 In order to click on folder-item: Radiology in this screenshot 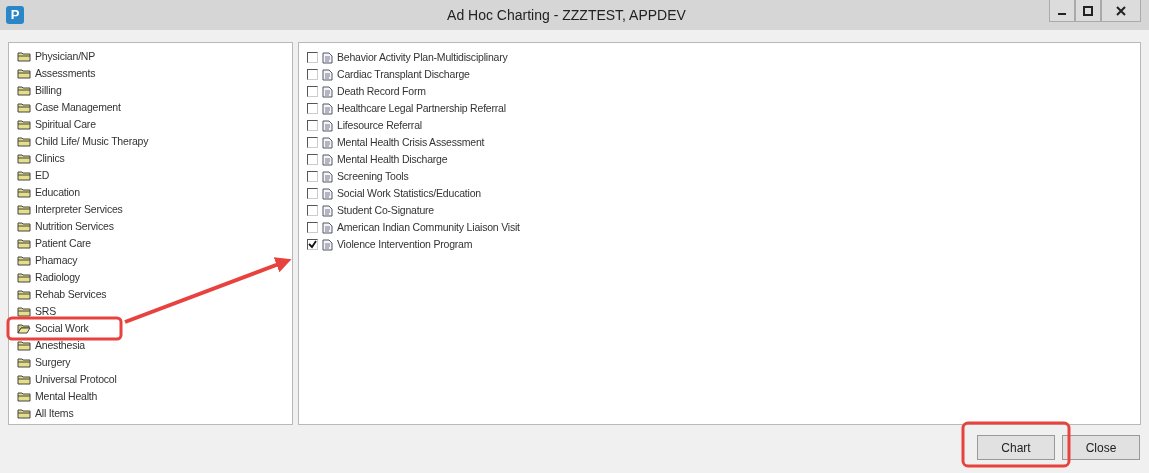, I will do `click(57, 277)`.